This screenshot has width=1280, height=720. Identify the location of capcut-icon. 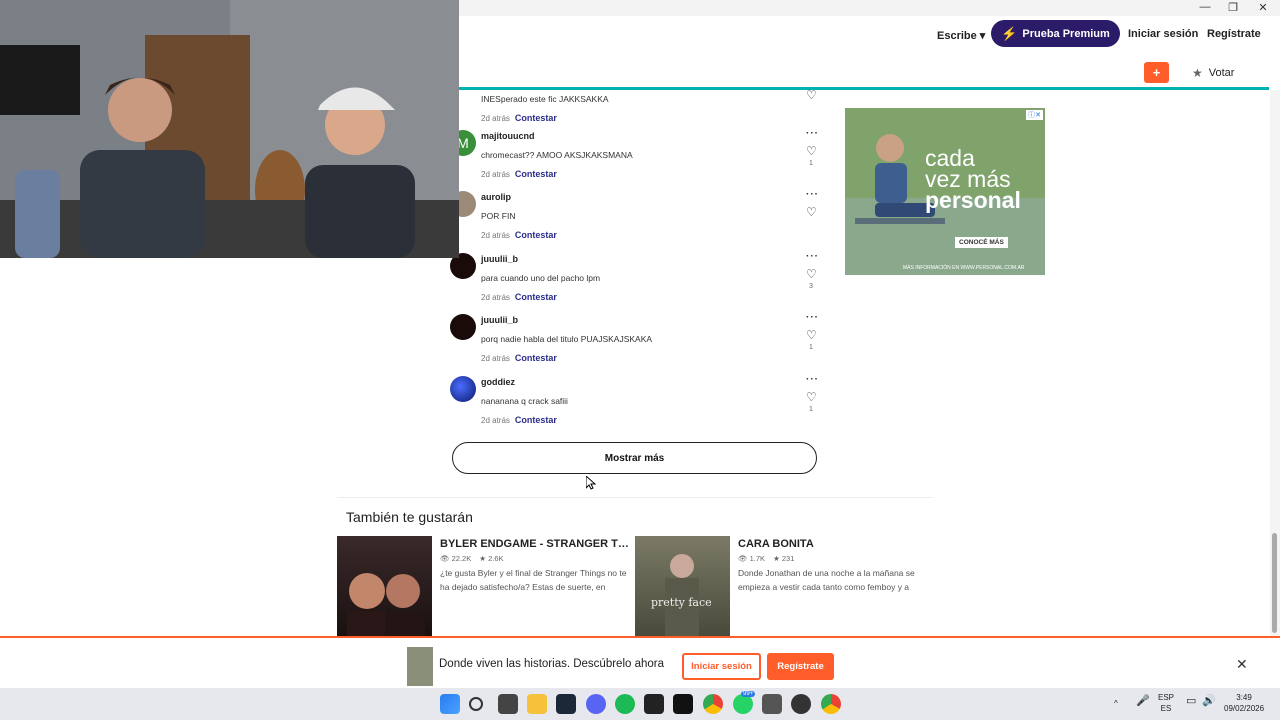
(683, 704).